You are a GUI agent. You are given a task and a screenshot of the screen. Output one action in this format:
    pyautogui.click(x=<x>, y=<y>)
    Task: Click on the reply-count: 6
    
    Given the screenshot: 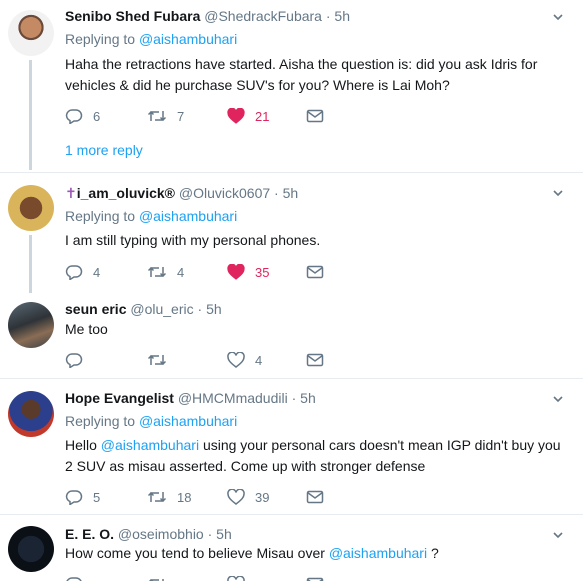 What is the action you would take?
    pyautogui.click(x=97, y=116)
    